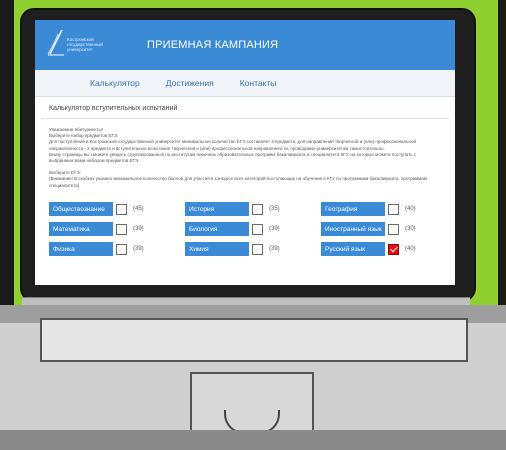 This screenshot has height=450, width=506. Describe the element at coordinates (217, 249) in the screenshot. I see `subject-label: Химия` at that location.